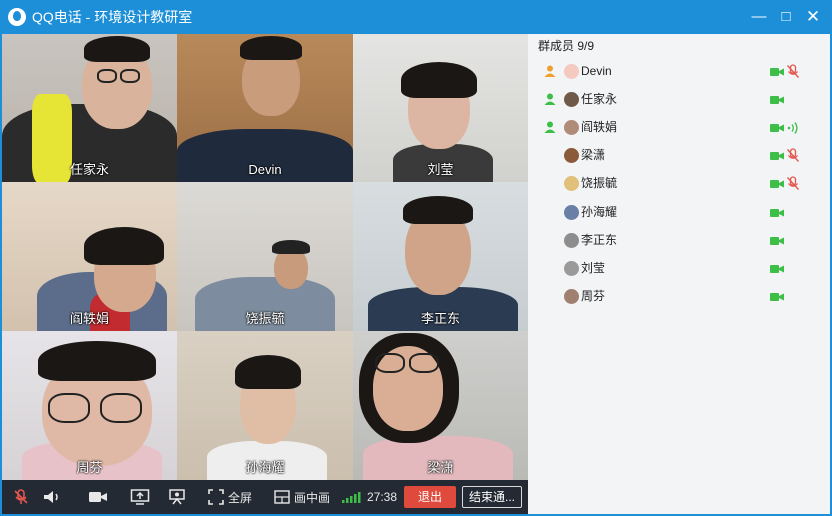 The height and width of the screenshot is (516, 832). Describe the element at coordinates (89, 467) in the screenshot. I see `participant-name: 周芬` at that location.